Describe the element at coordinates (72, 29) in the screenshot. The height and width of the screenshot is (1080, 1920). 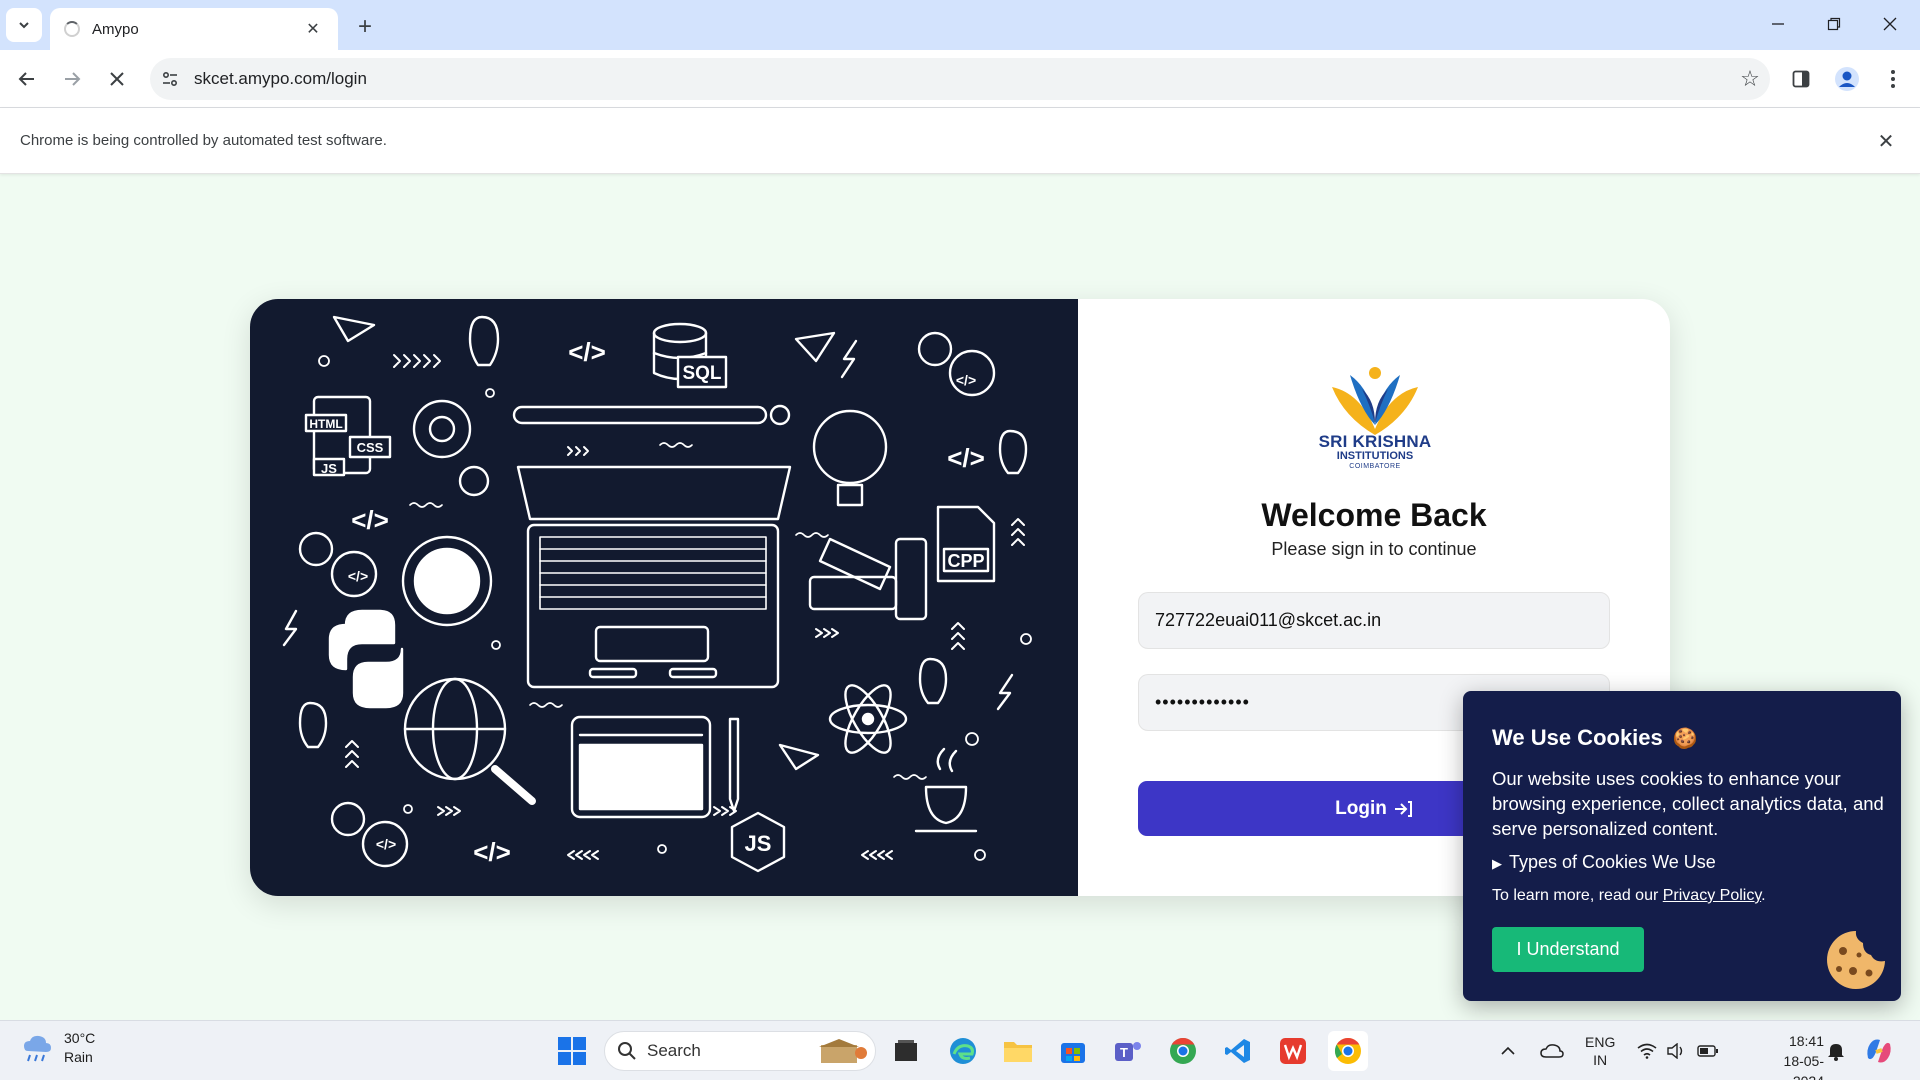
I see `loading-spinner-icon` at that location.